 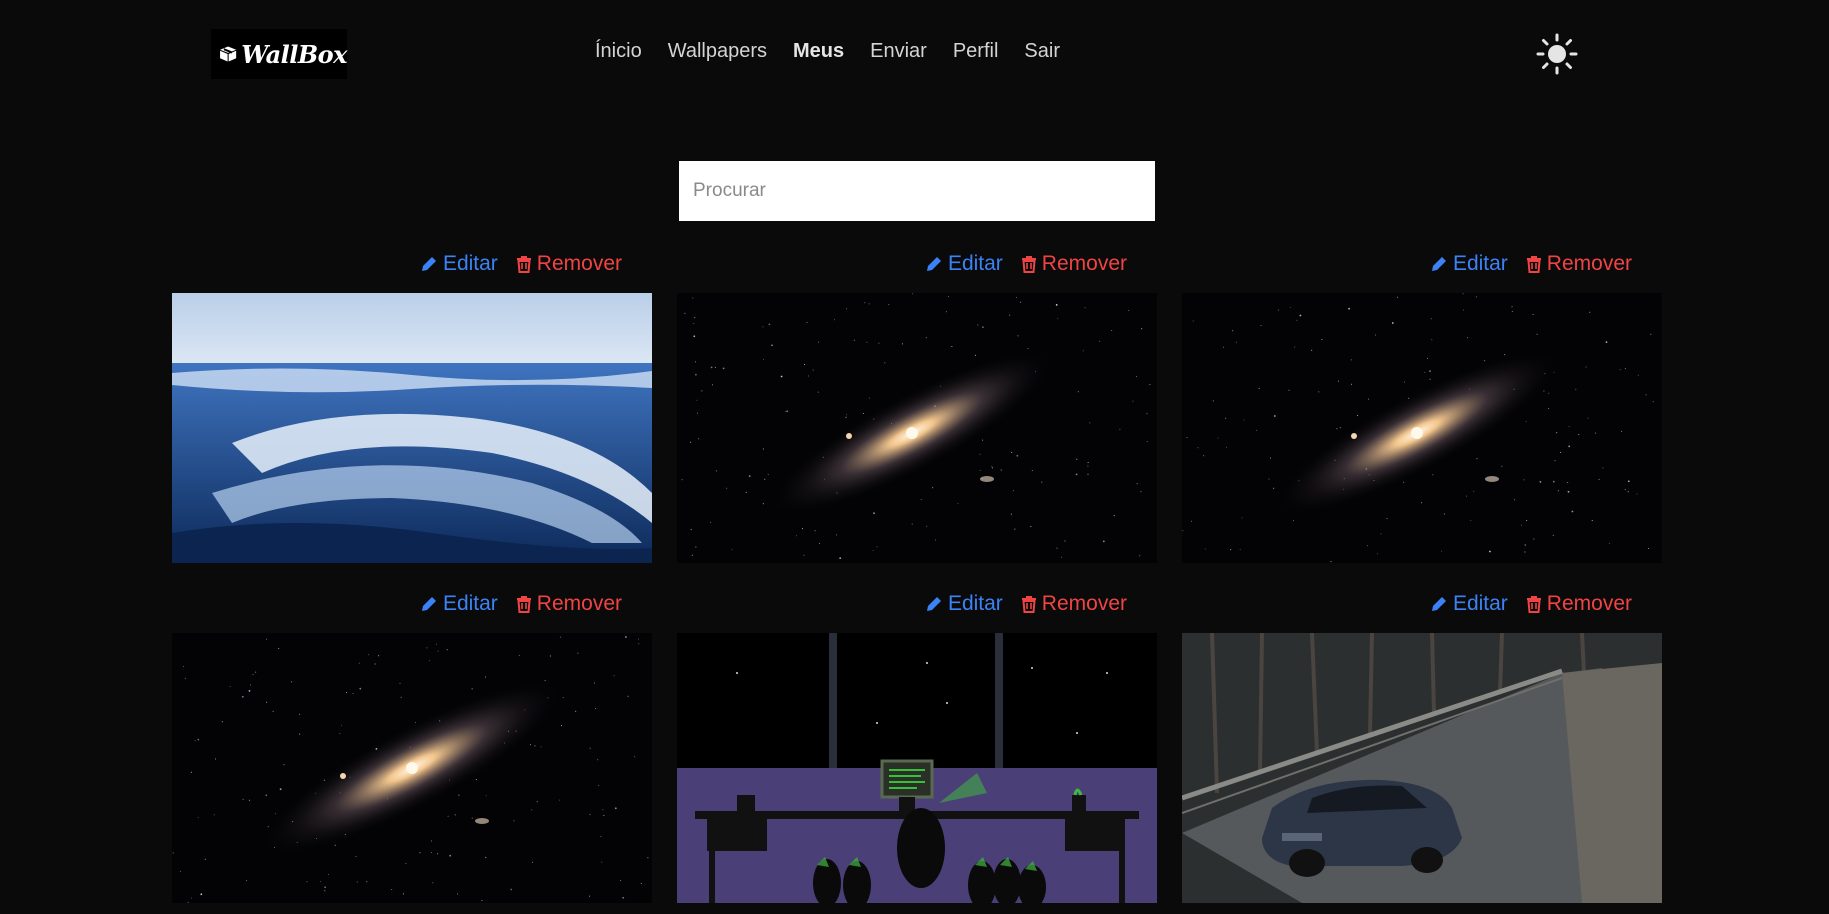 I want to click on trash-icon, so click(x=1028, y=264).